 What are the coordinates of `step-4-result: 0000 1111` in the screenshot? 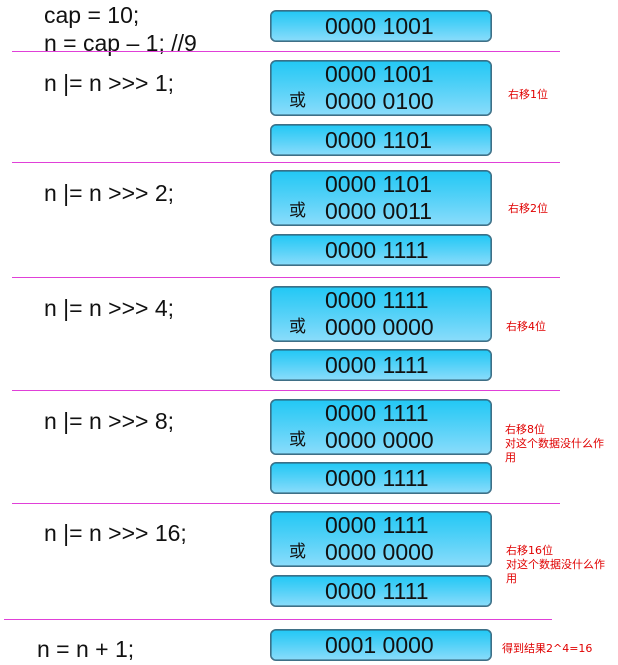 It's located at (377, 478).